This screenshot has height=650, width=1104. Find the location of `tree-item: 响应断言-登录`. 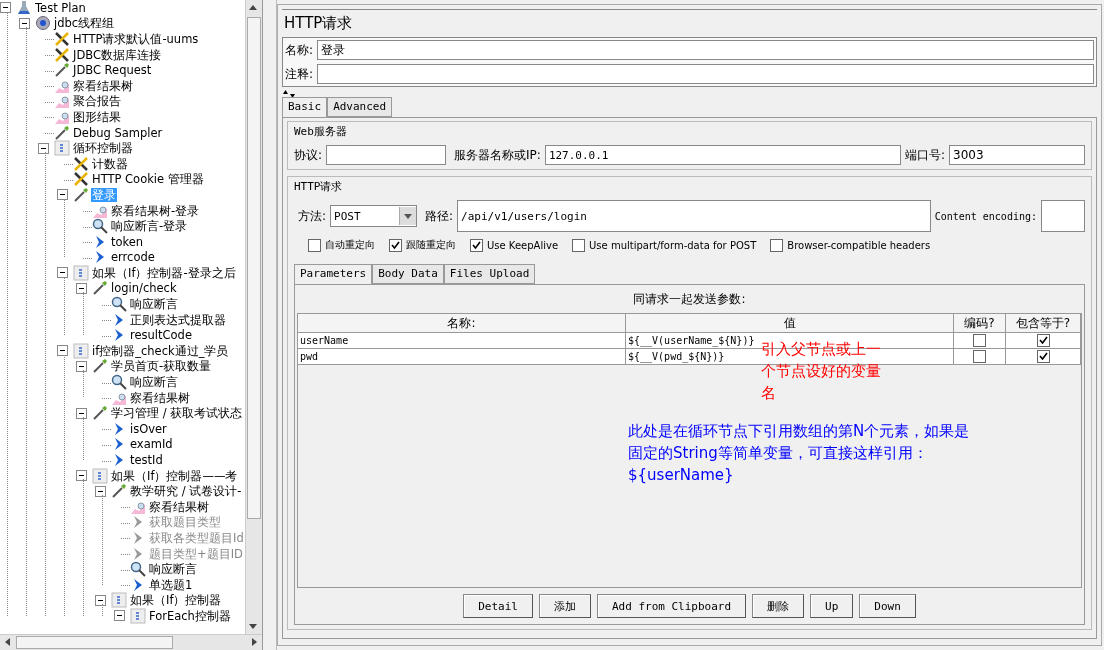

tree-item: 响应断言-登录 is located at coordinates (149, 226).